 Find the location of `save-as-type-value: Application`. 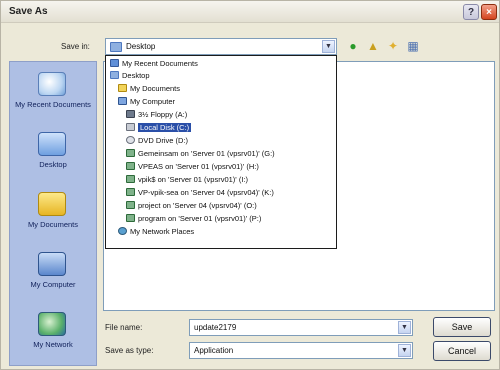

save-as-type-value: Application is located at coordinates (214, 350).